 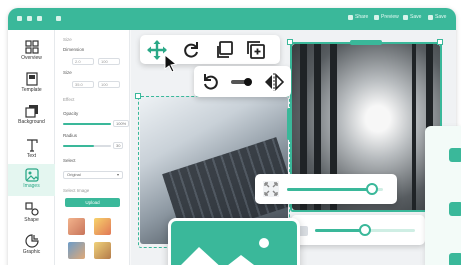 What do you see at coordinates (31, 220) in the screenshot?
I see `sidebar-item-label: Shape` at bounding box center [31, 220].